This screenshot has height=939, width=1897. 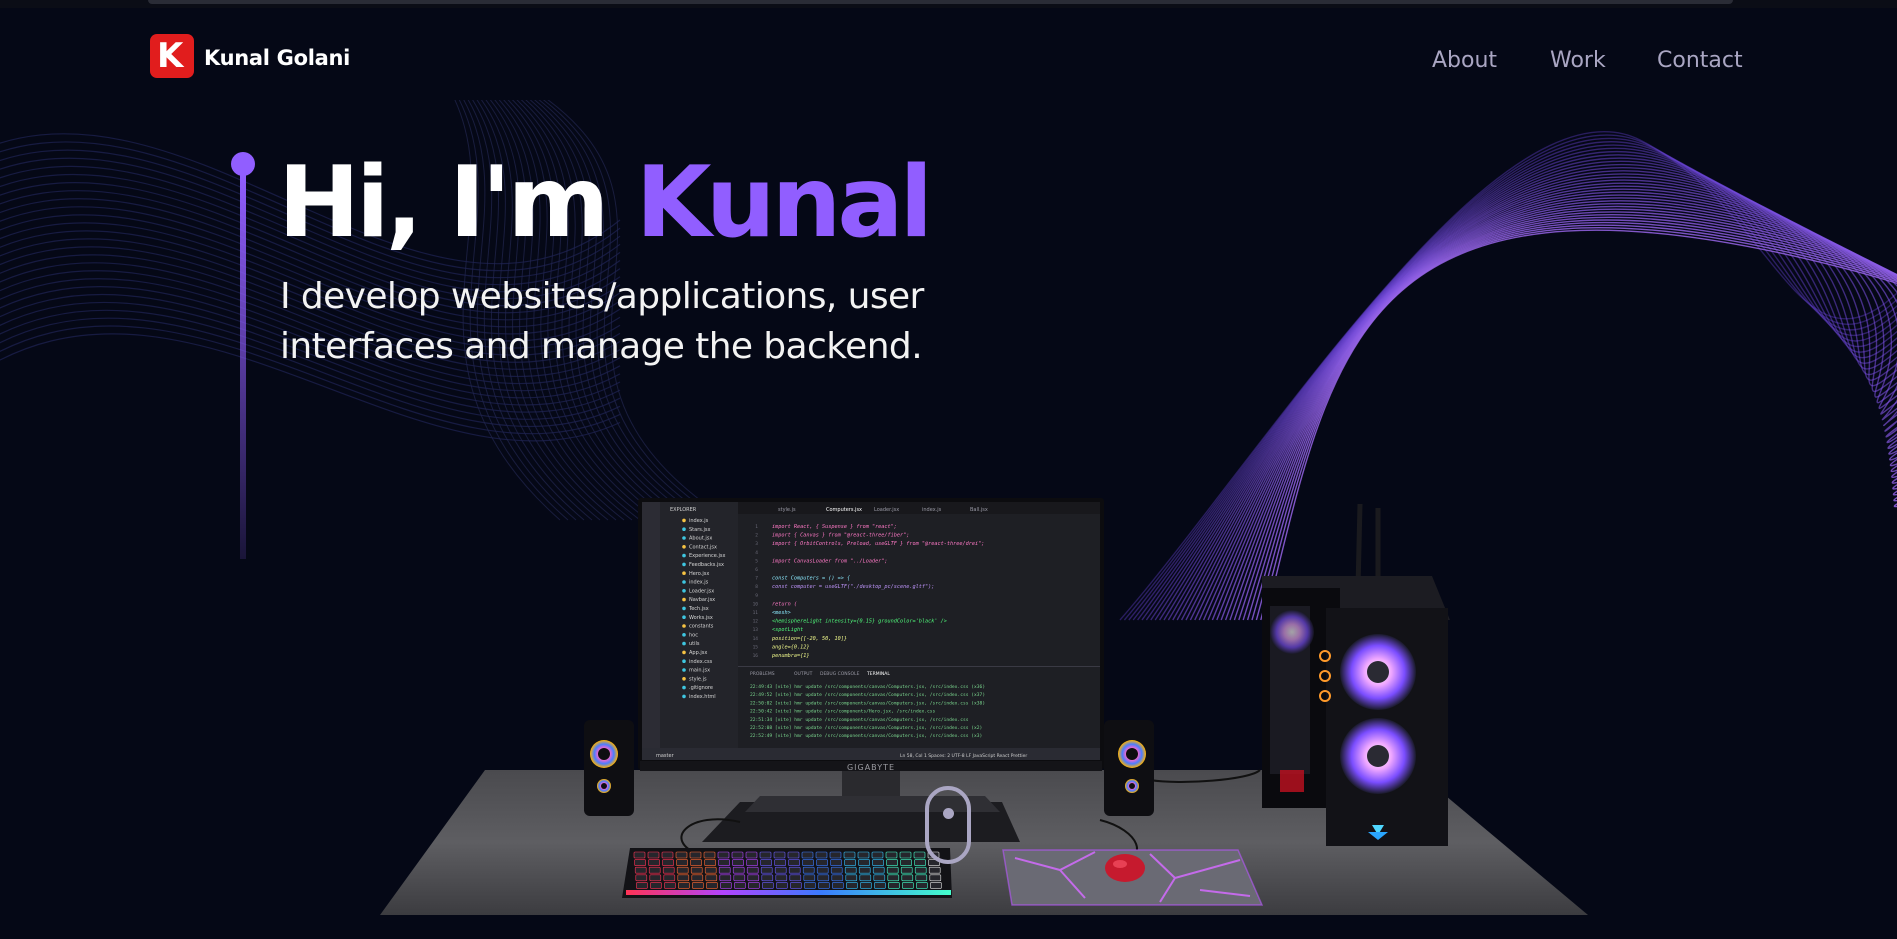 I want to click on file-item: Hero.jsx, so click(x=699, y=574).